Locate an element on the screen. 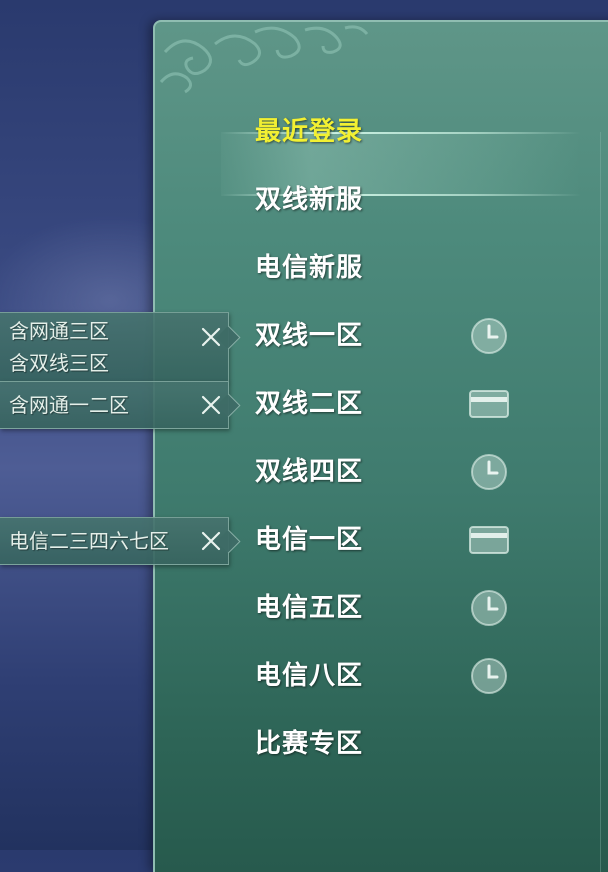 This screenshot has height=872, width=608. merged-servers-tooltip: 含网通三区含双线三区 is located at coordinates (120, 347).